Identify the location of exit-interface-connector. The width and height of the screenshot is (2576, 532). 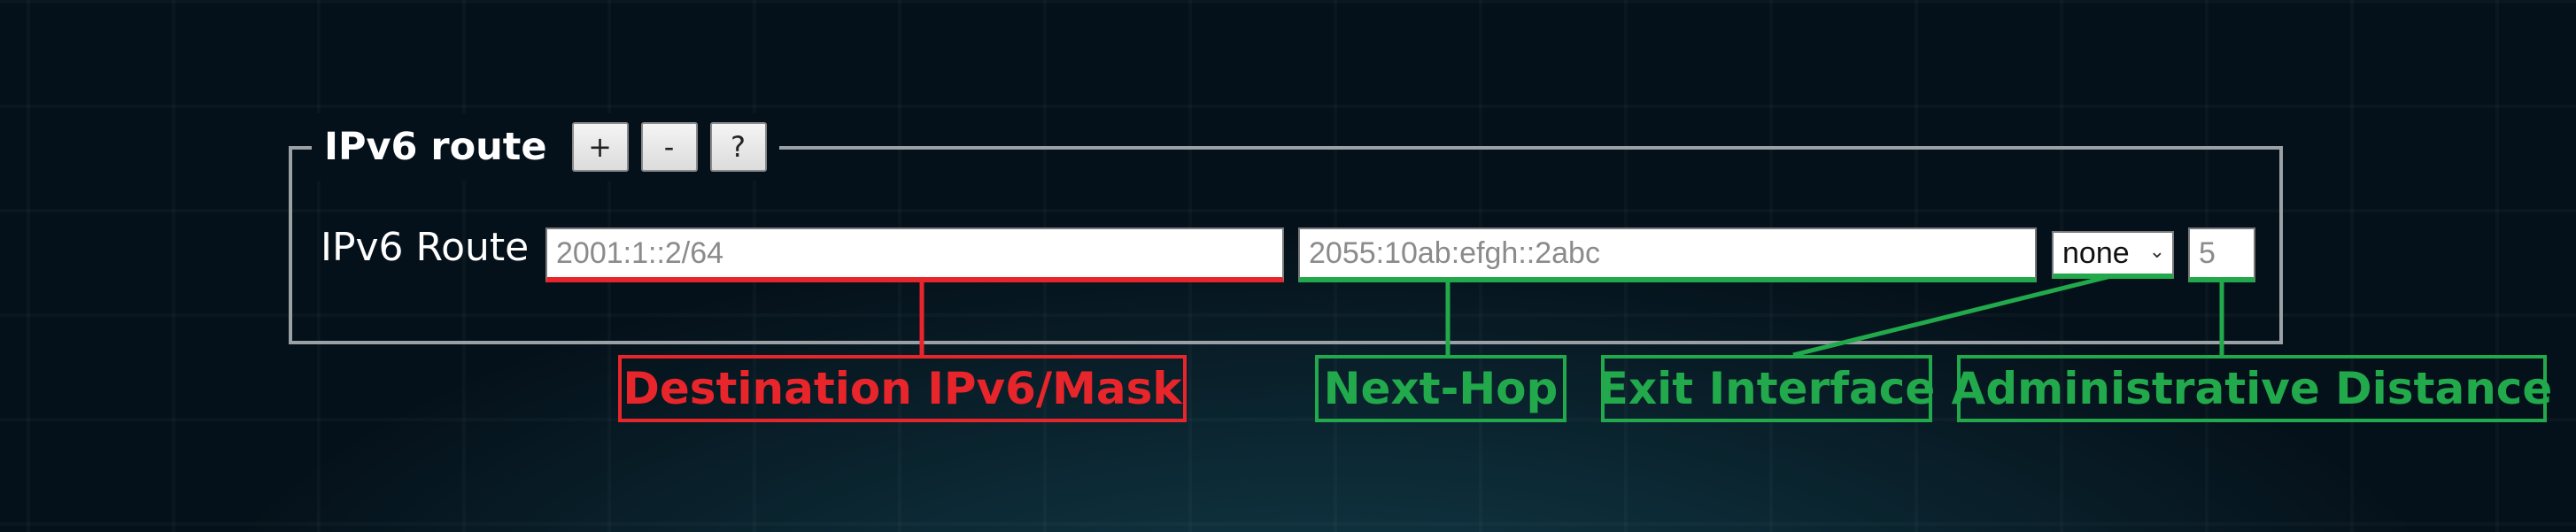
(1952, 316).